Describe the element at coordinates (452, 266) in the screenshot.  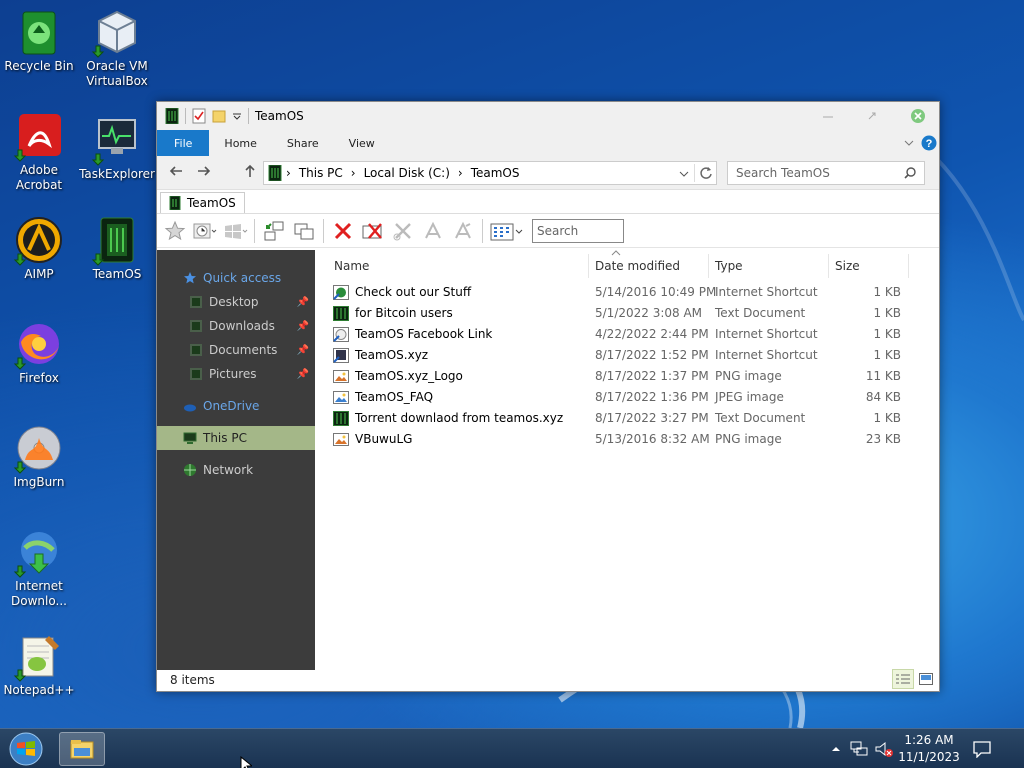
I see `column-header-name: Name` at that location.